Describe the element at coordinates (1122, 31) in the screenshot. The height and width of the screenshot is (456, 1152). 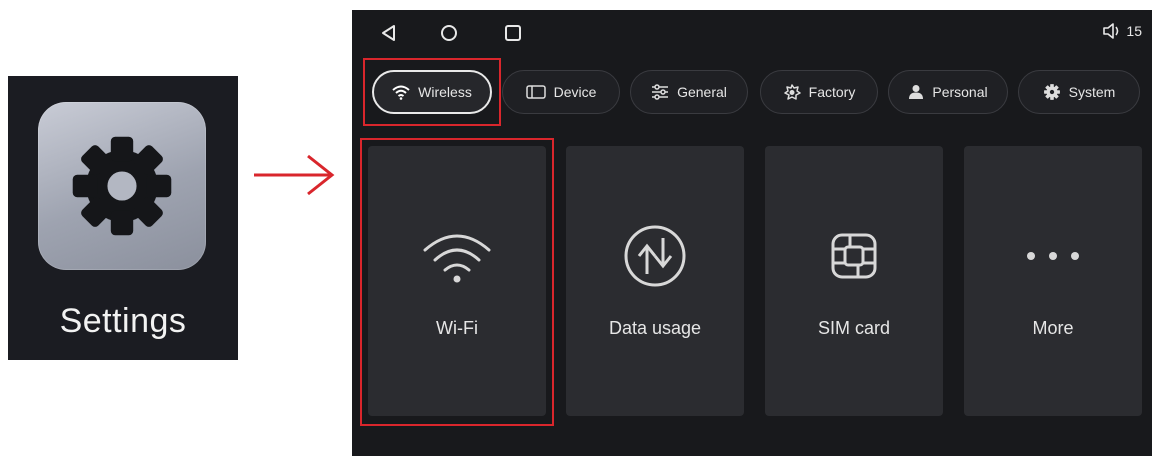
I see `volume-indicator: 15` at that location.